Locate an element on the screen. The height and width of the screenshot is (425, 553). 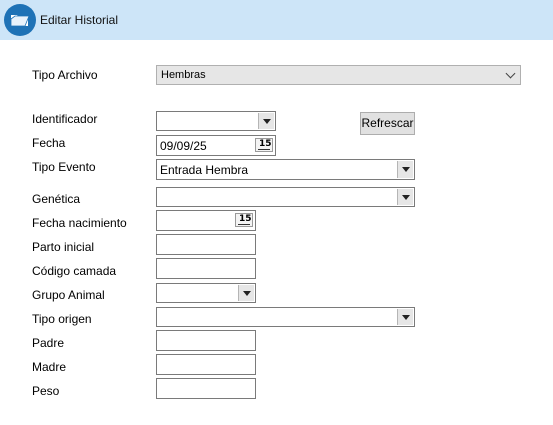
tipo-origen-combo is located at coordinates (285, 317).